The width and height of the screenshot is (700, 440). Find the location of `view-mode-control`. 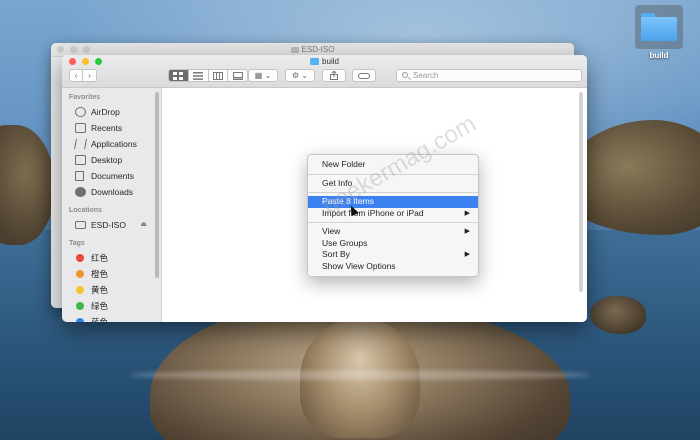

view-mode-control is located at coordinates (208, 75).